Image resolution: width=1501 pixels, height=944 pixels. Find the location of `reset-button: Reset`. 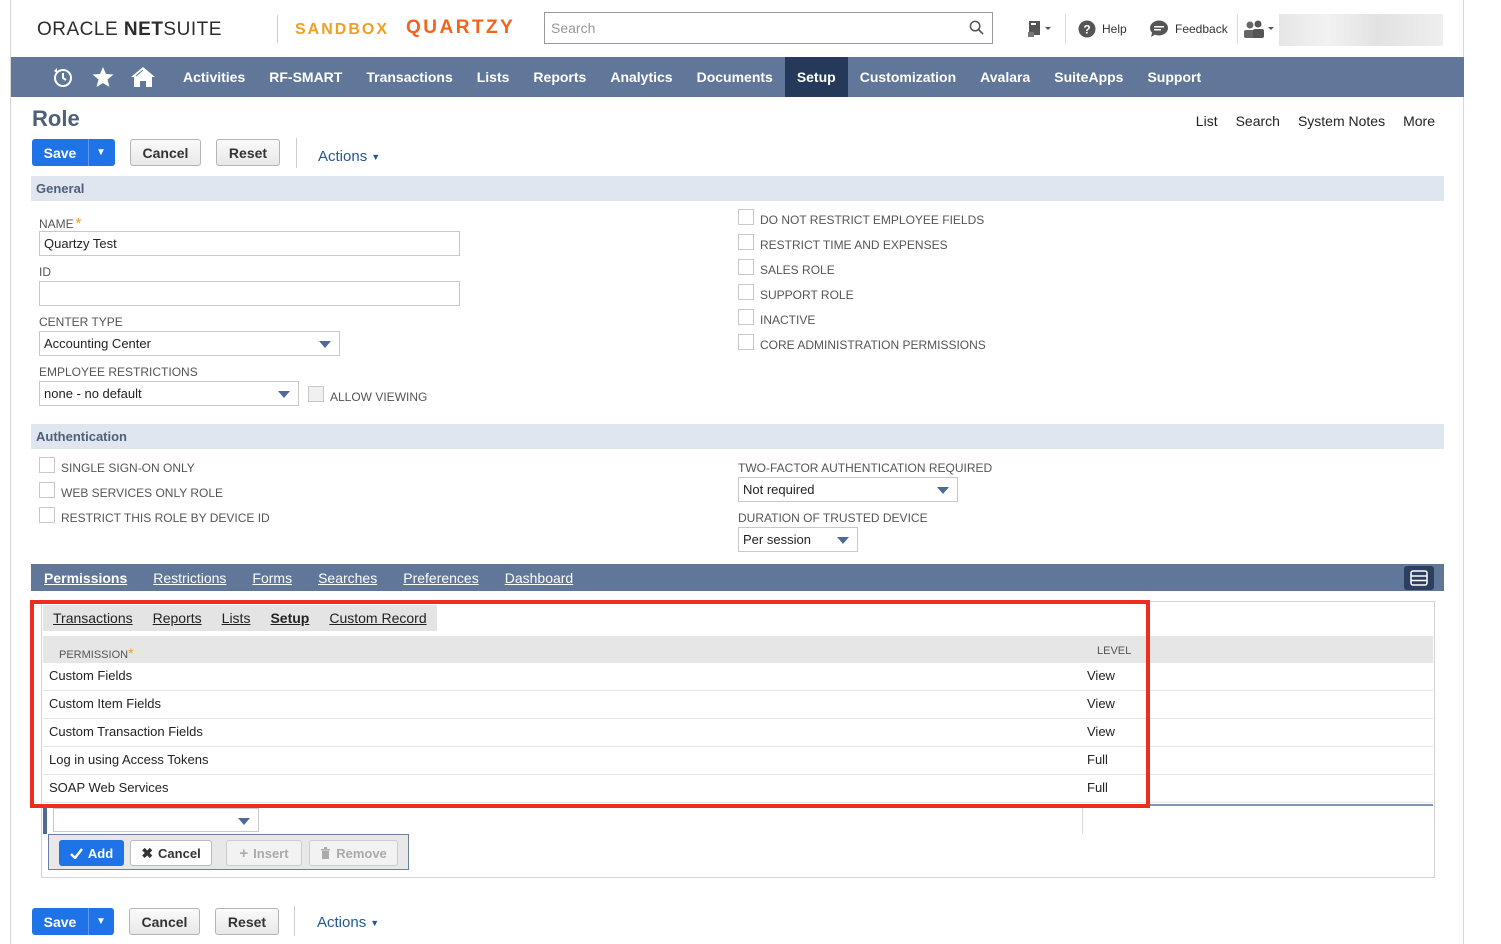

reset-button: Reset is located at coordinates (248, 152).